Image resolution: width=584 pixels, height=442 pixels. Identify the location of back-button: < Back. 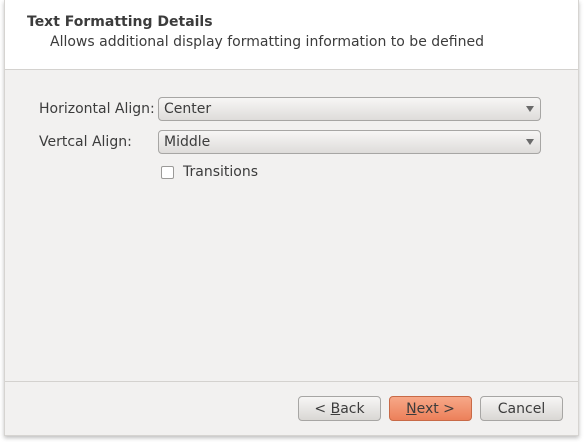
(339, 408).